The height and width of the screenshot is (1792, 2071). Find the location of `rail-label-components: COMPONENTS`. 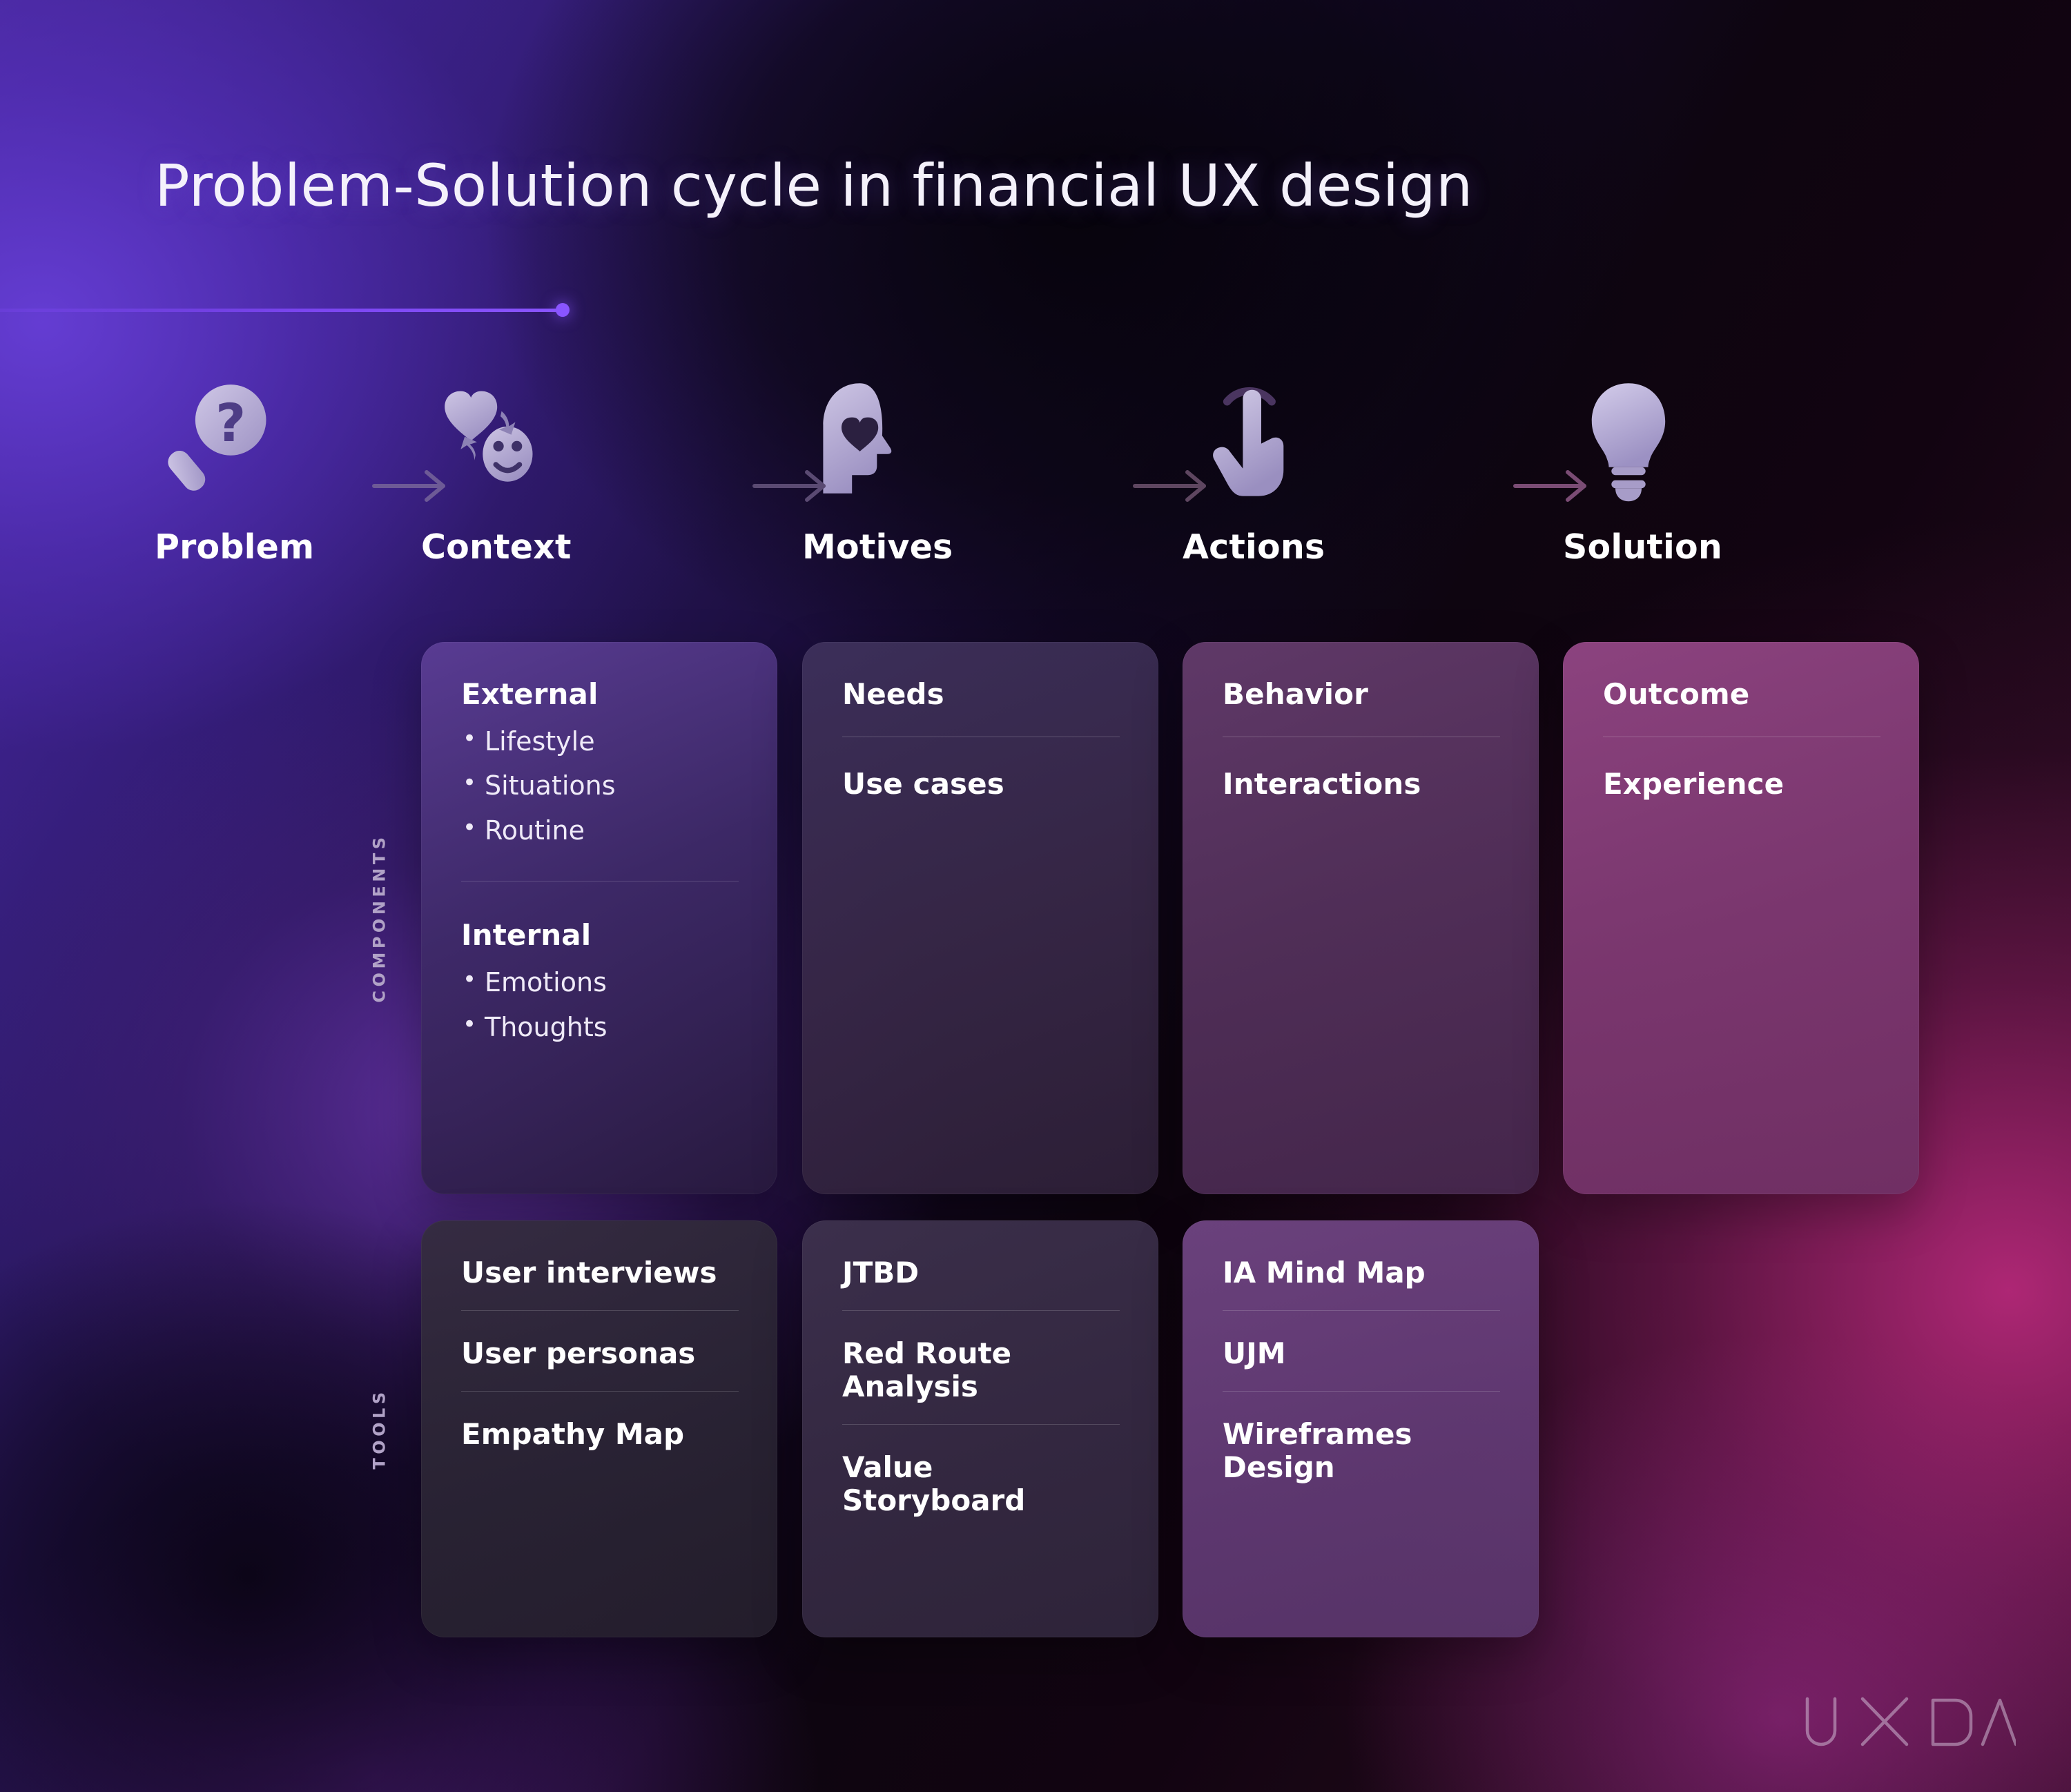

rail-label-components: COMPONENTS is located at coordinates (380, 918).